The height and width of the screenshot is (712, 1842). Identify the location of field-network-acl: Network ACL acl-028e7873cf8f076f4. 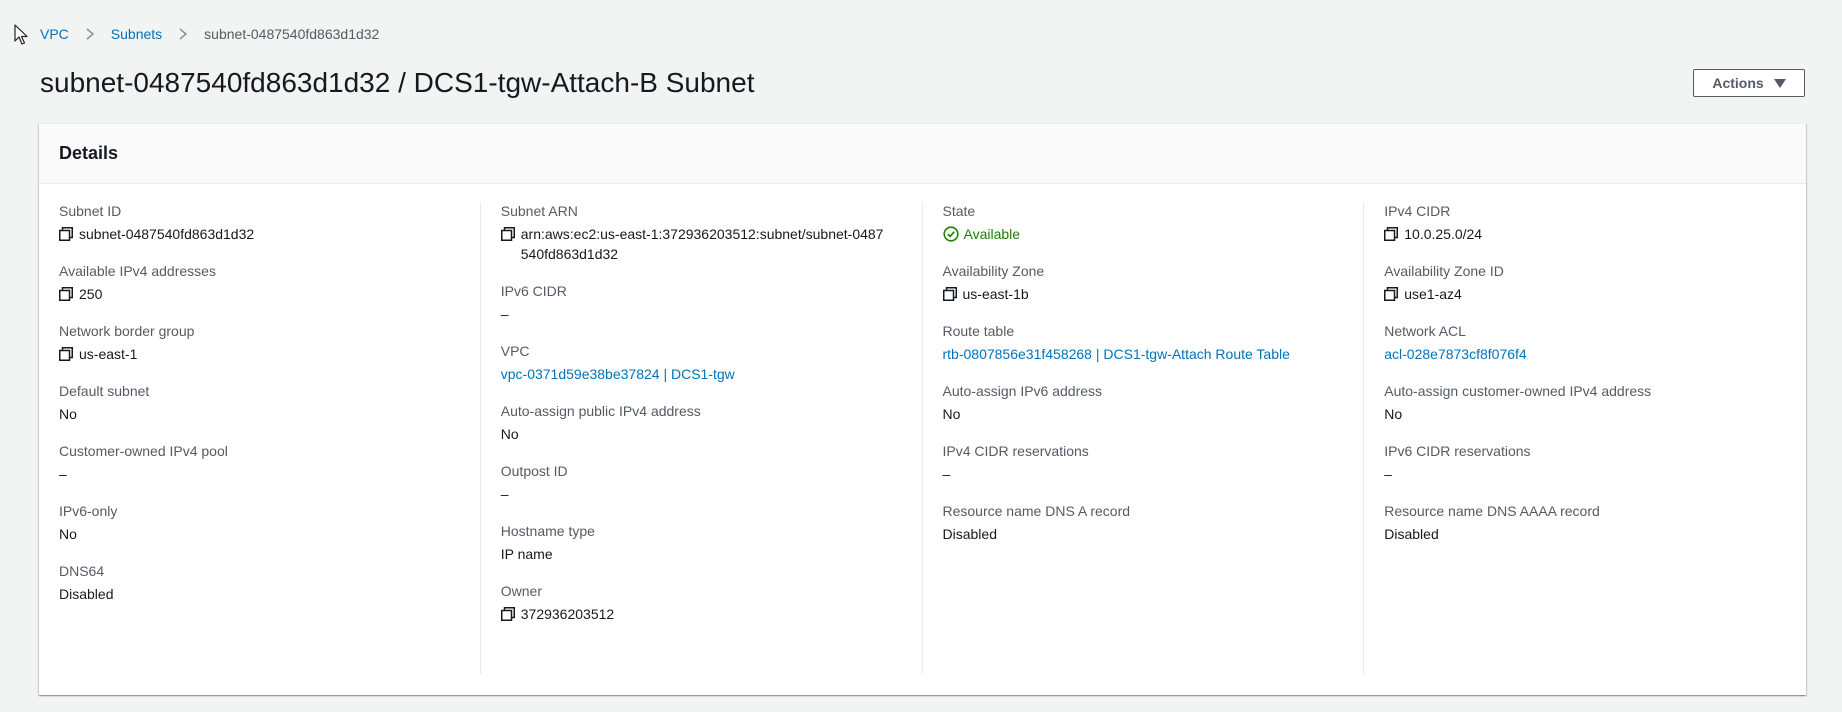
(1585, 343).